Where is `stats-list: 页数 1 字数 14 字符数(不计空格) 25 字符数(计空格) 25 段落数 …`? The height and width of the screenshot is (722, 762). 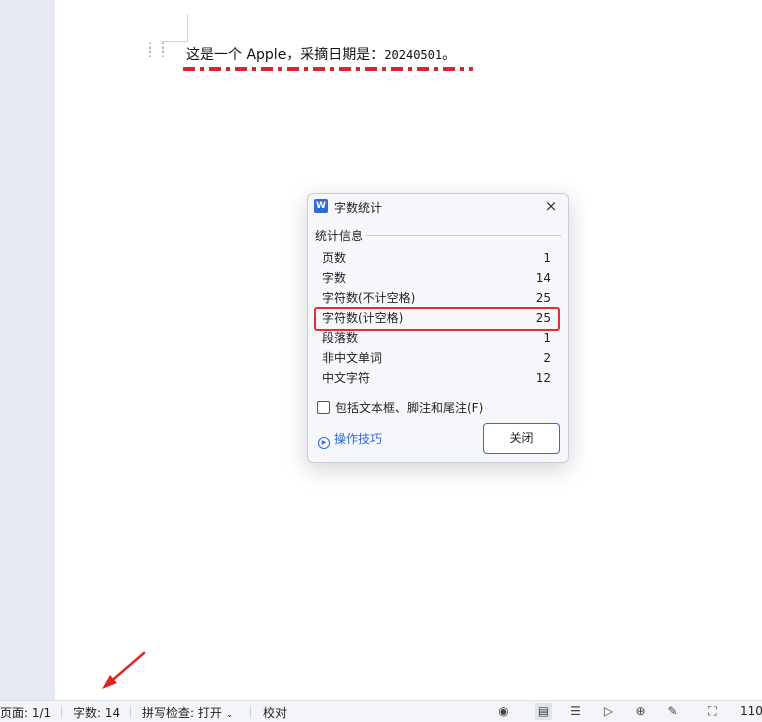 stats-list: 页数 1 字数 14 字符数(不计空格) 25 字符数(计空格) 25 段落数 … is located at coordinates (437, 318).